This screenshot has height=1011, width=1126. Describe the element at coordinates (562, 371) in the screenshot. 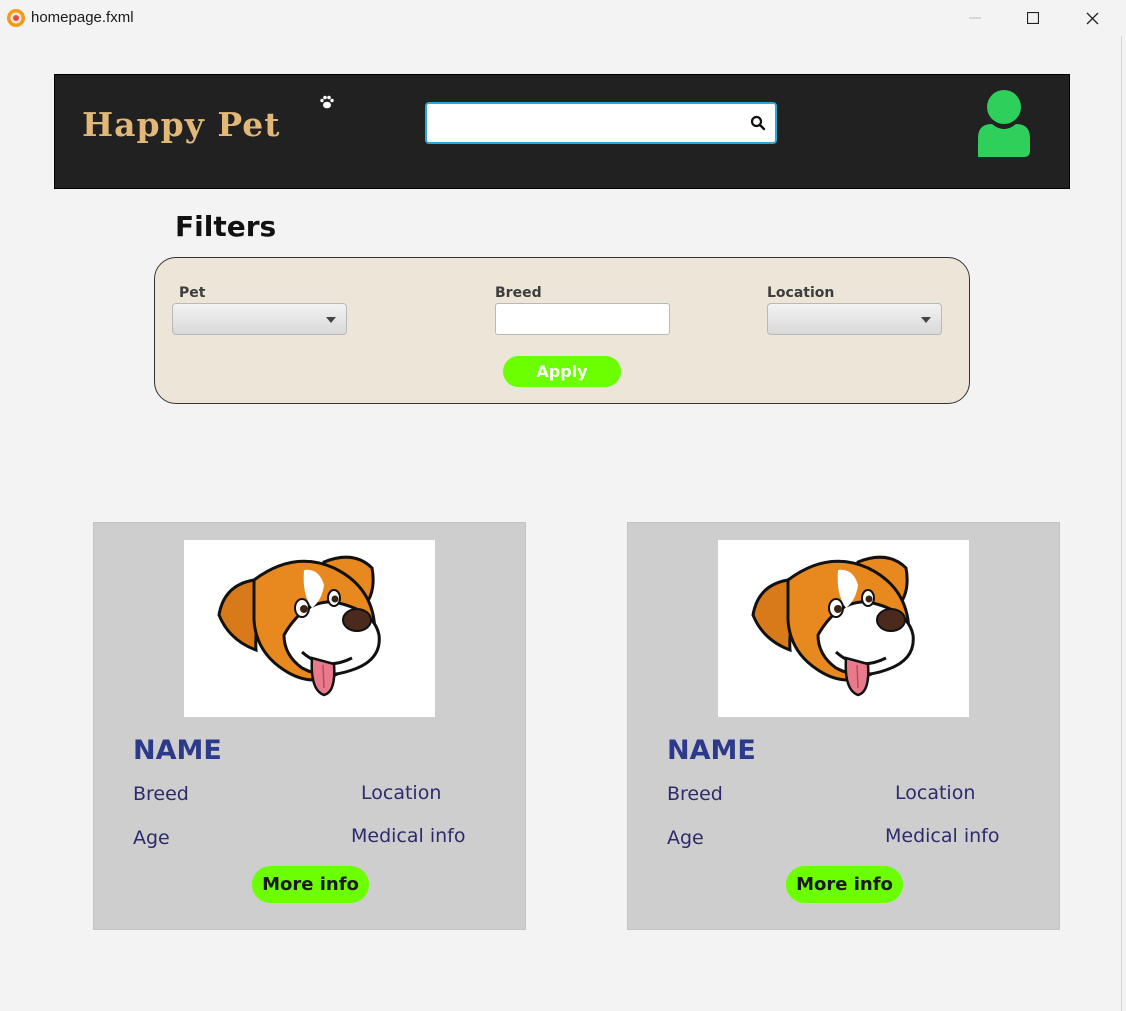

I see `apply-button: Apply` at that location.